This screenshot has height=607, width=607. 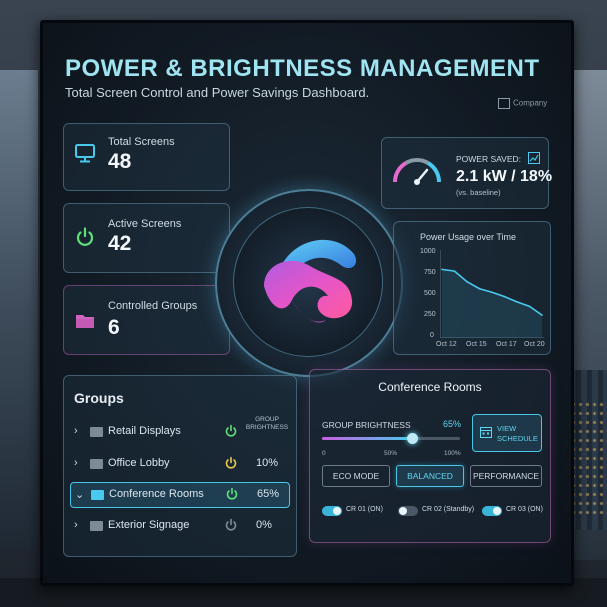 I want to click on room-toggle: CR 02 (Standby), so click(x=436, y=512).